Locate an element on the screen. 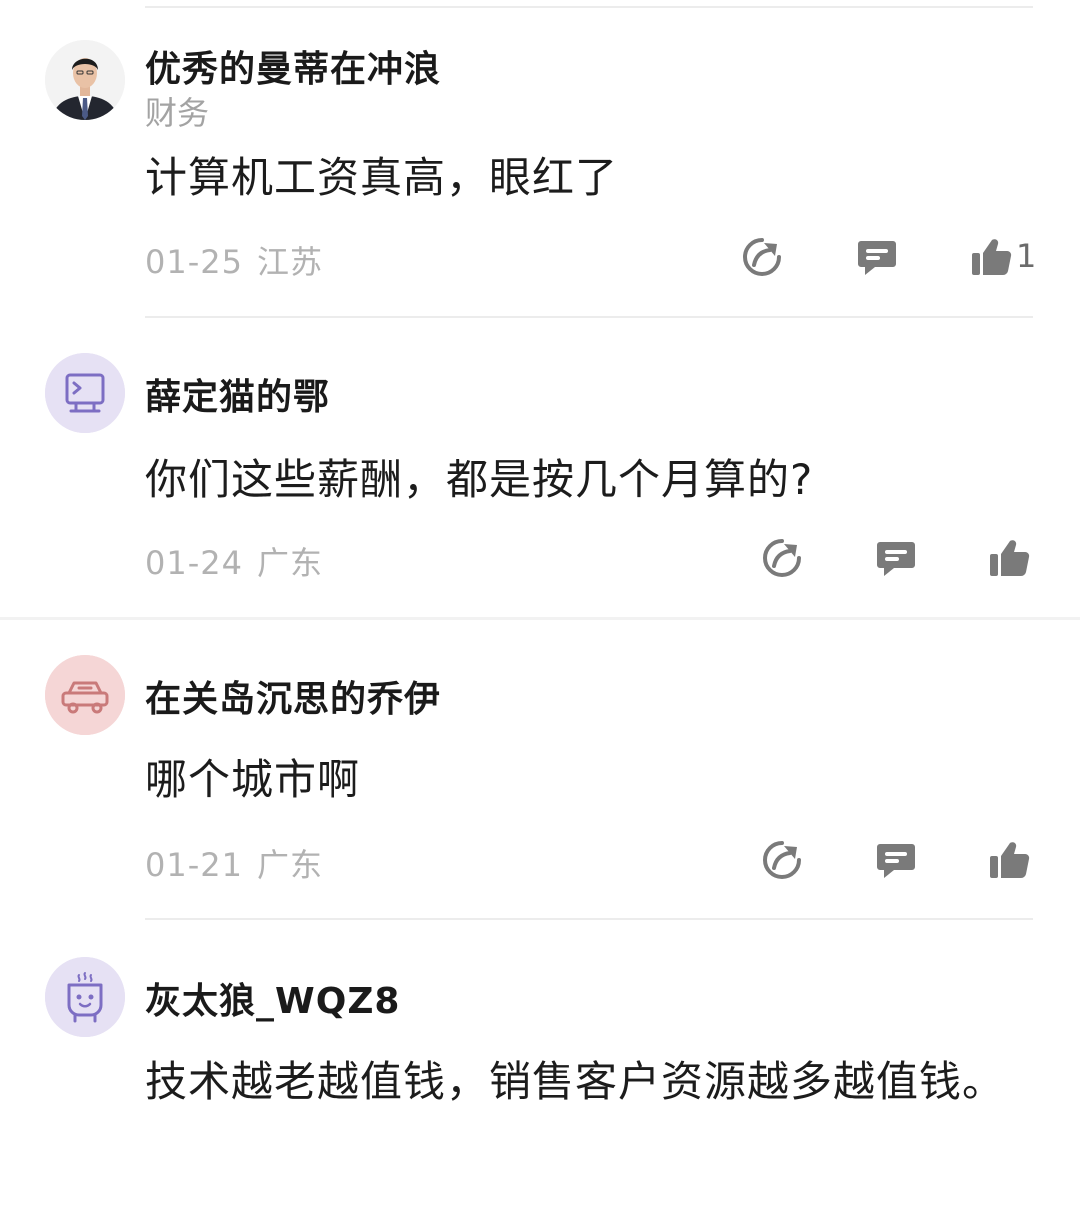 The height and width of the screenshot is (1207, 1080). comment-location: 江苏 is located at coordinates (289, 262).